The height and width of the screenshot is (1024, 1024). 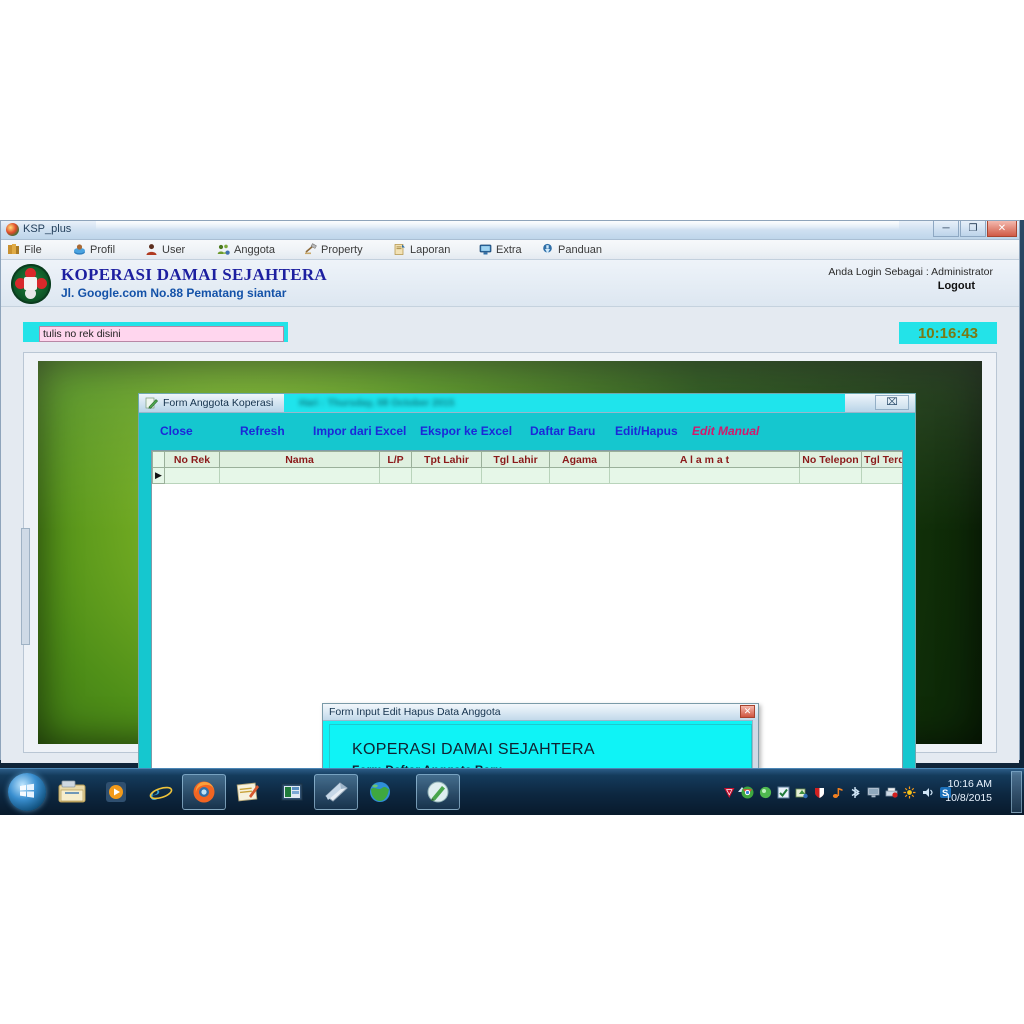 I want to click on internet-explorer-icon: e, so click(x=160, y=792).